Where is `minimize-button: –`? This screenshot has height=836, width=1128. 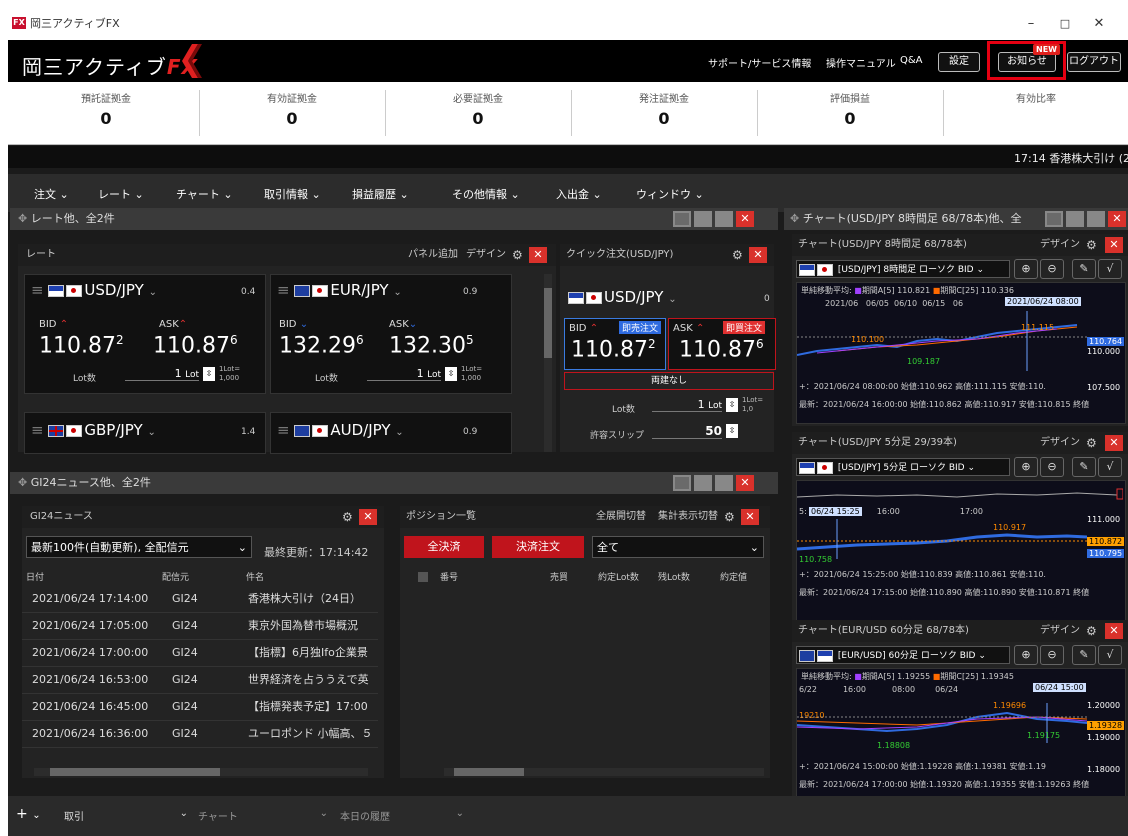 minimize-button: – is located at coordinates (1031, 24).